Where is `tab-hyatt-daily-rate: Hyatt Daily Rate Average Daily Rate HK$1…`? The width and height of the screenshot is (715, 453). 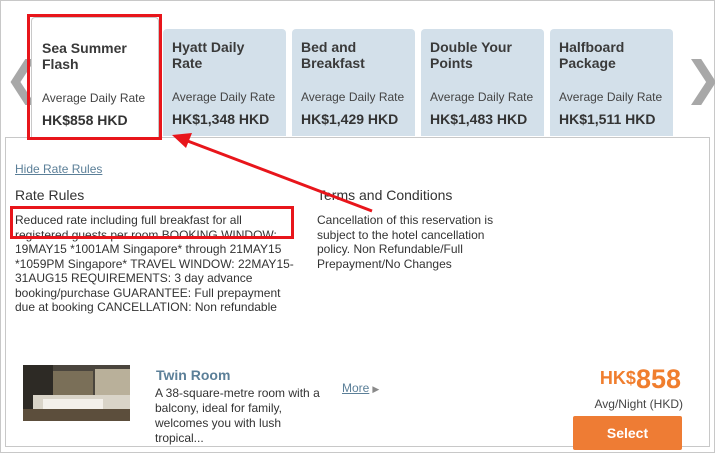 tab-hyatt-daily-rate: Hyatt Daily Rate Average Daily Rate HK$1… is located at coordinates (224, 82).